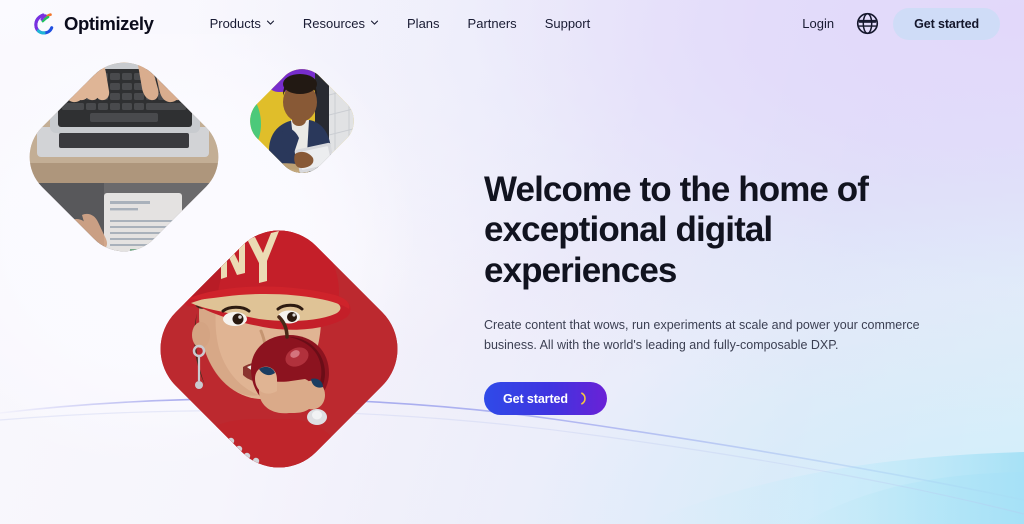 The height and width of the screenshot is (524, 1024). Describe the element at coordinates (867, 23) in the screenshot. I see `globe-icon` at that location.